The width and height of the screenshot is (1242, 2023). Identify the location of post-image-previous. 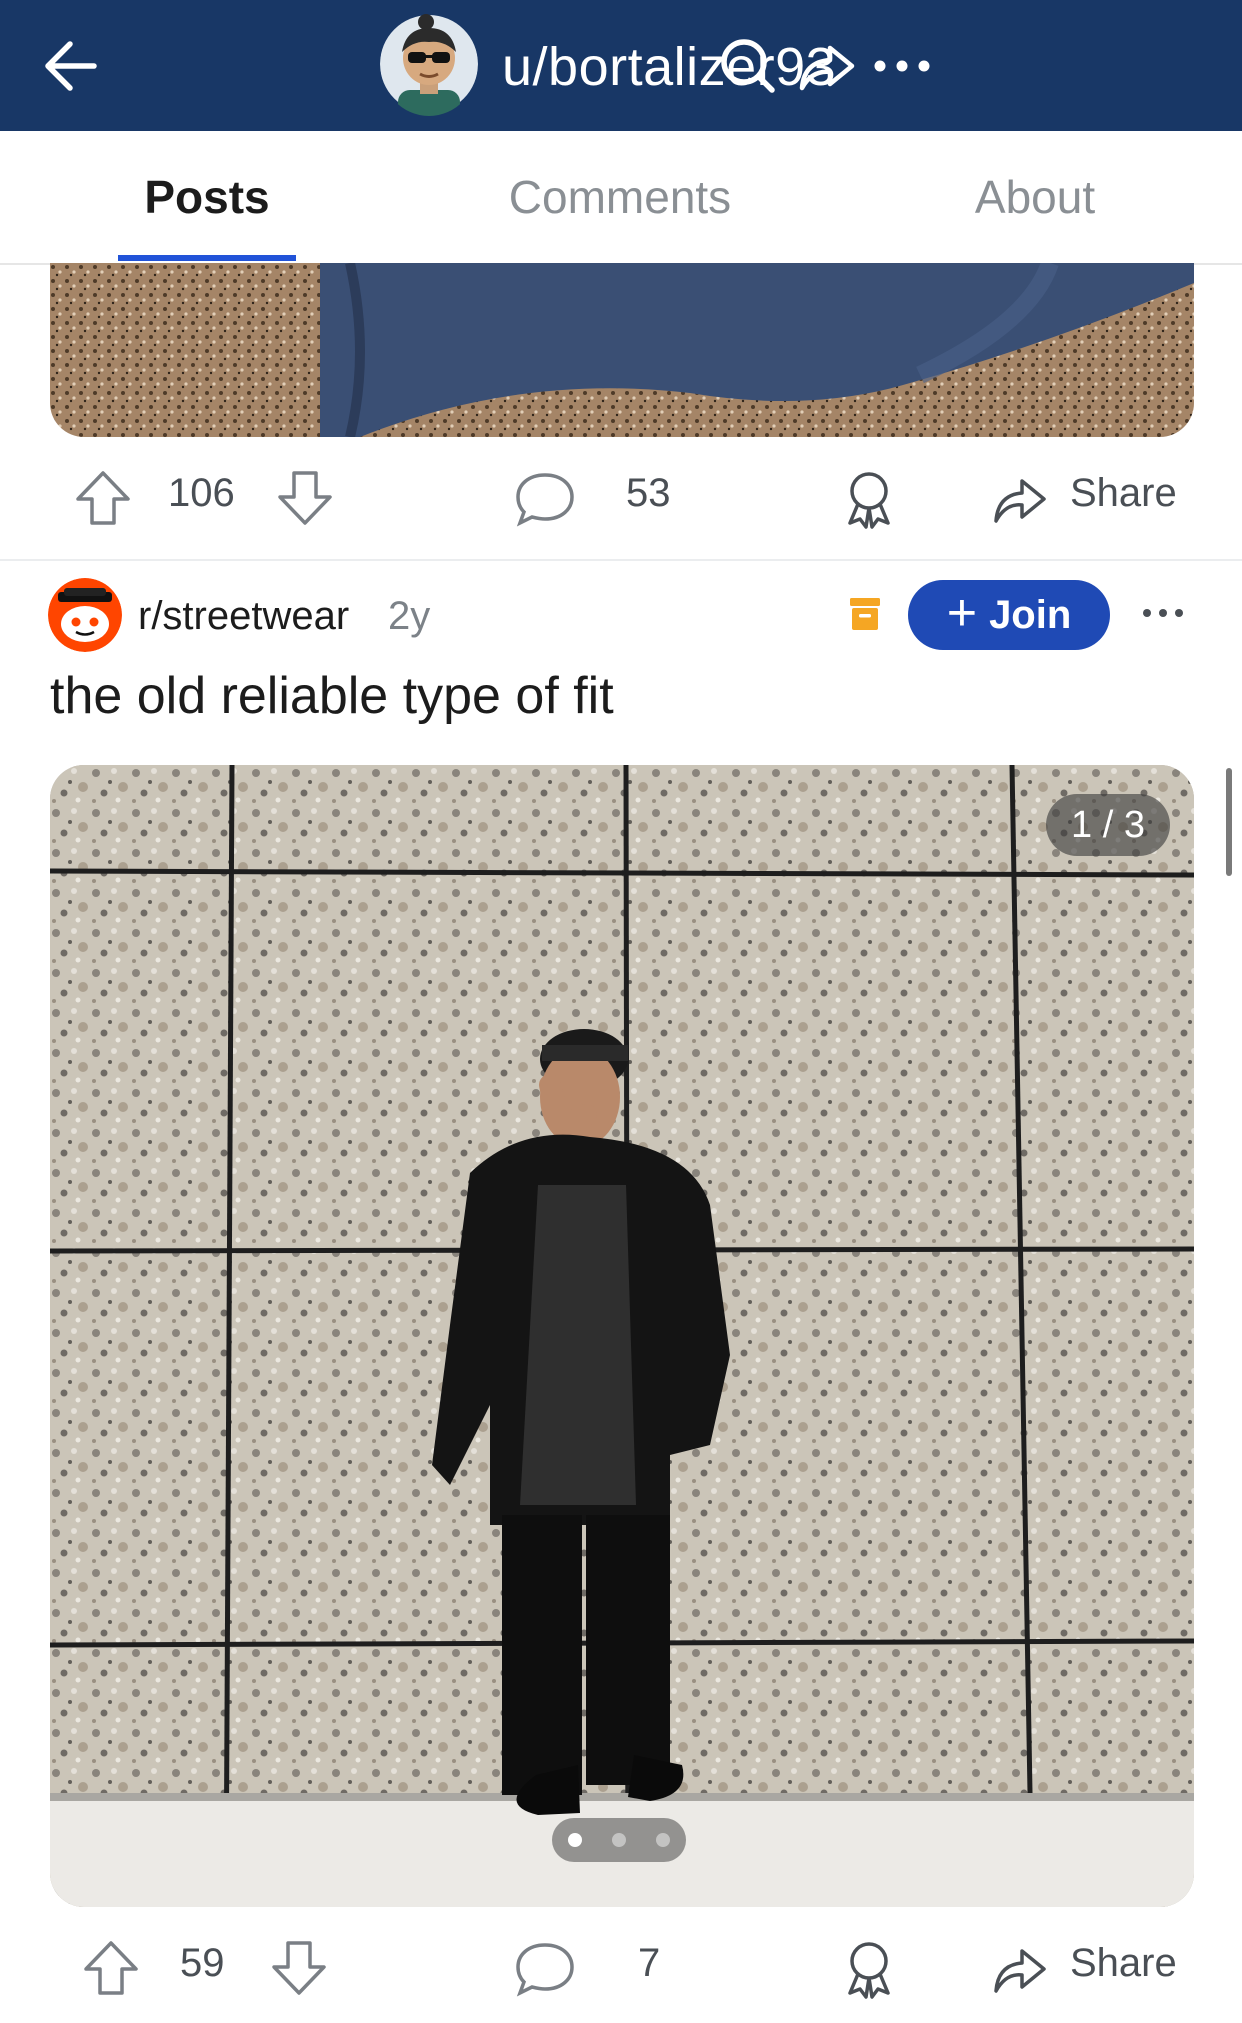
(622, 350).